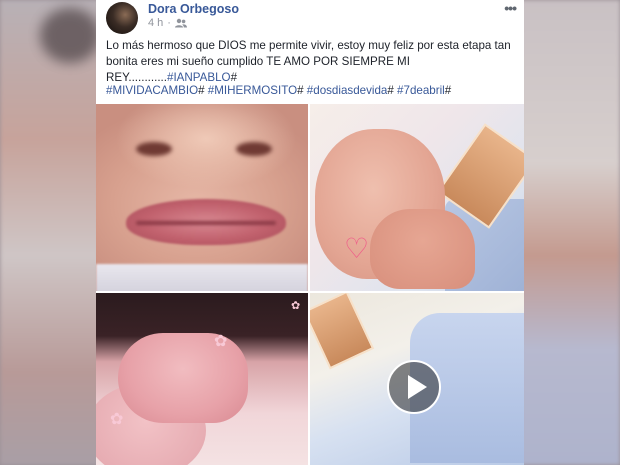 The height and width of the screenshot is (465, 620). I want to click on baby-hand-holding-finger-photo: ♡, so click(417, 197).